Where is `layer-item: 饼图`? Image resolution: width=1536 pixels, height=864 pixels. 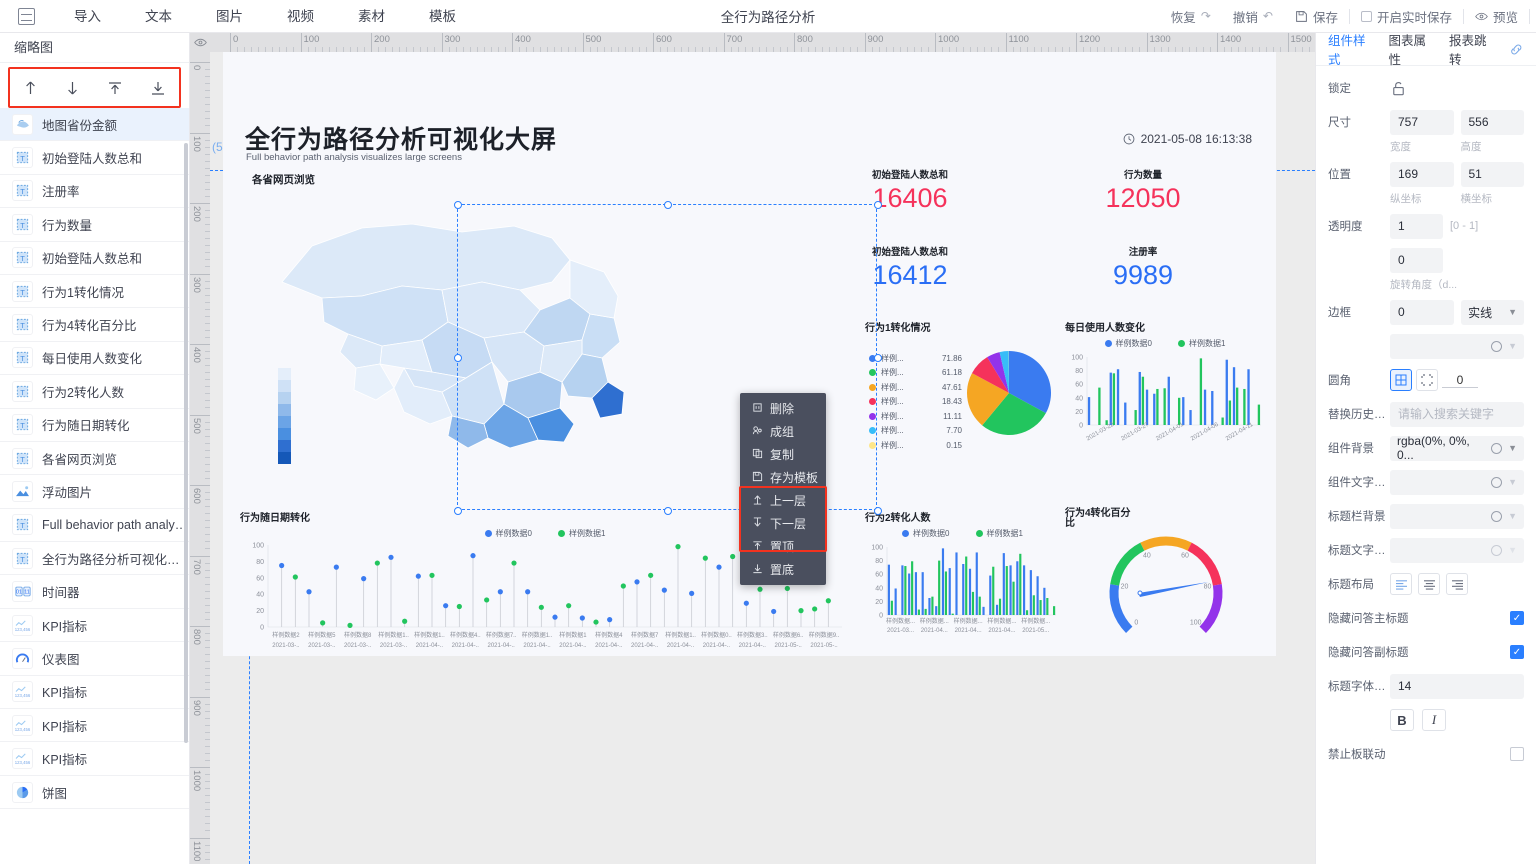 layer-item: 饼图 is located at coordinates (94, 793).